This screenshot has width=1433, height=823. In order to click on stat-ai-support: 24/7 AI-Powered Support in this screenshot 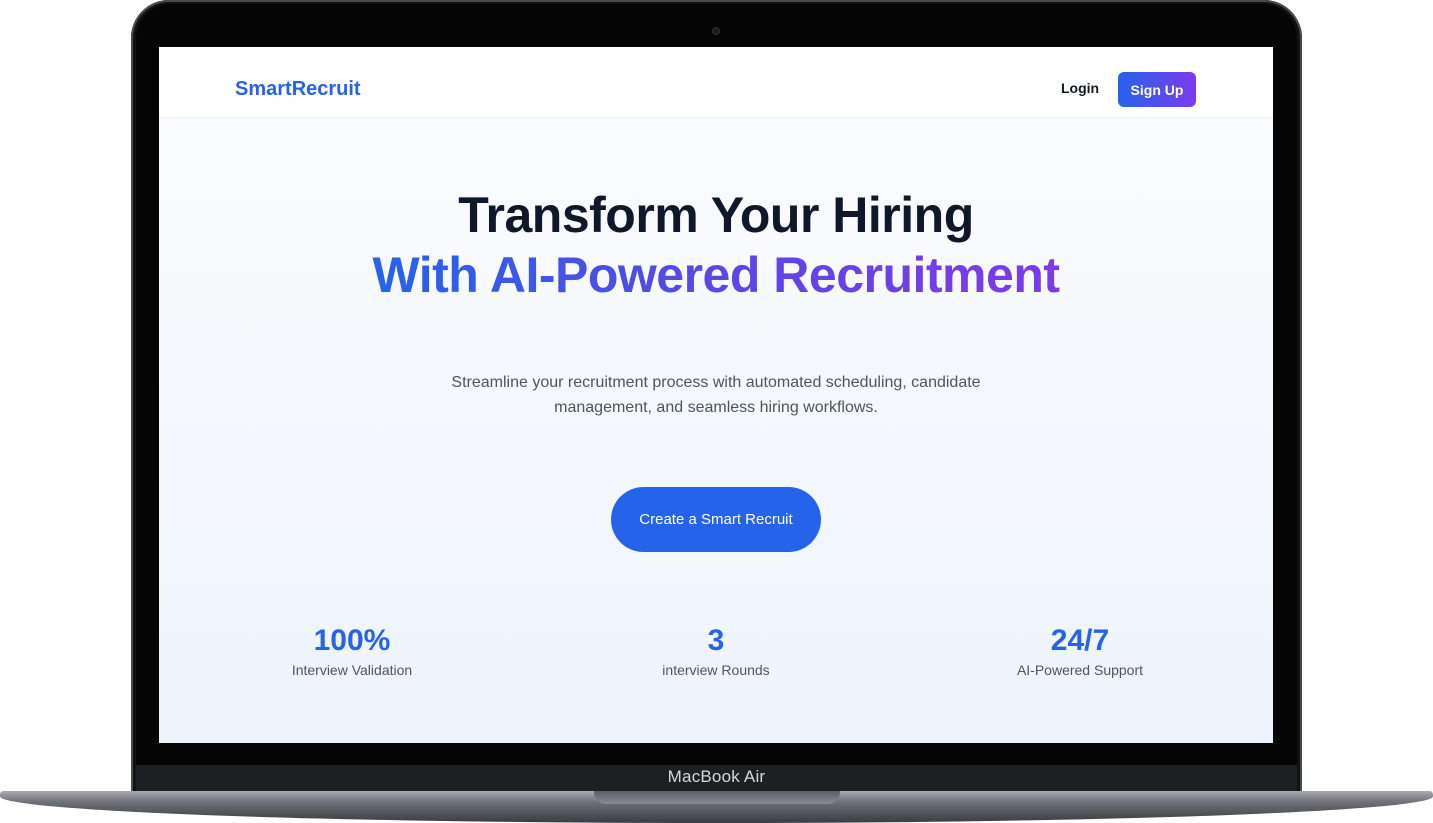, I will do `click(1080, 650)`.